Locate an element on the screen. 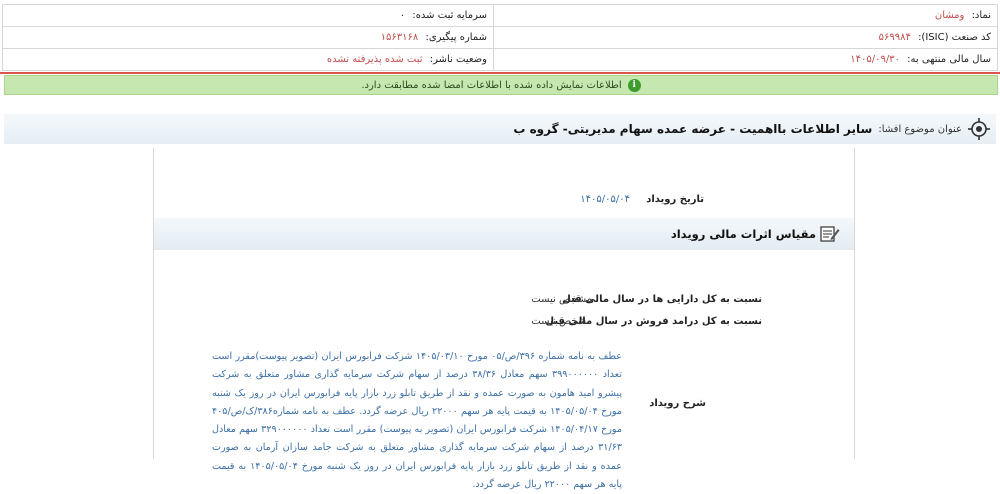 The image size is (1000, 494). capital-value: ۰ is located at coordinates (402, 15).